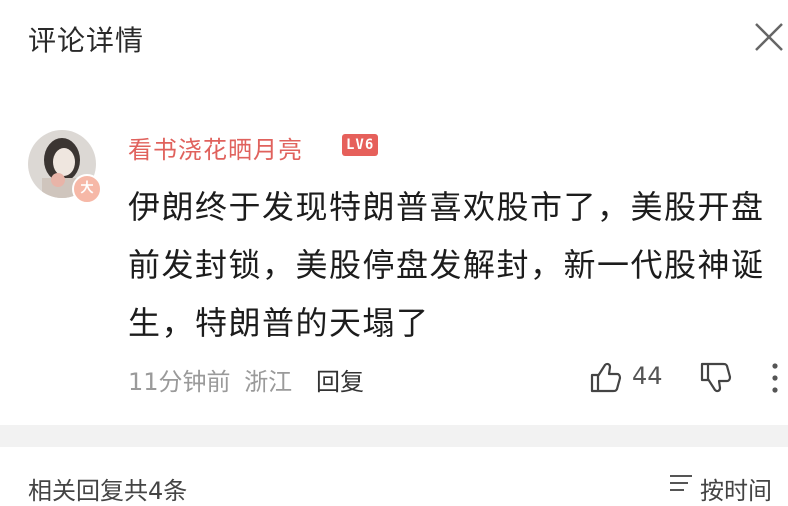 This screenshot has height=506, width=788. Describe the element at coordinates (87, 189) in the screenshot. I see `avatar-badge: 大` at that location.